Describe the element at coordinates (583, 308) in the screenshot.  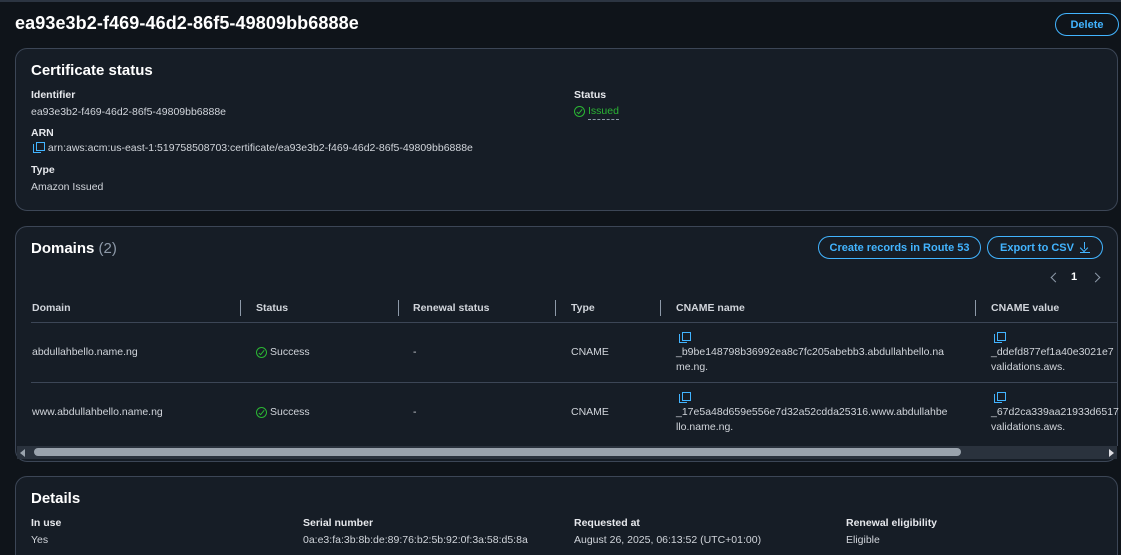
I see `column-header-type: Type` at that location.